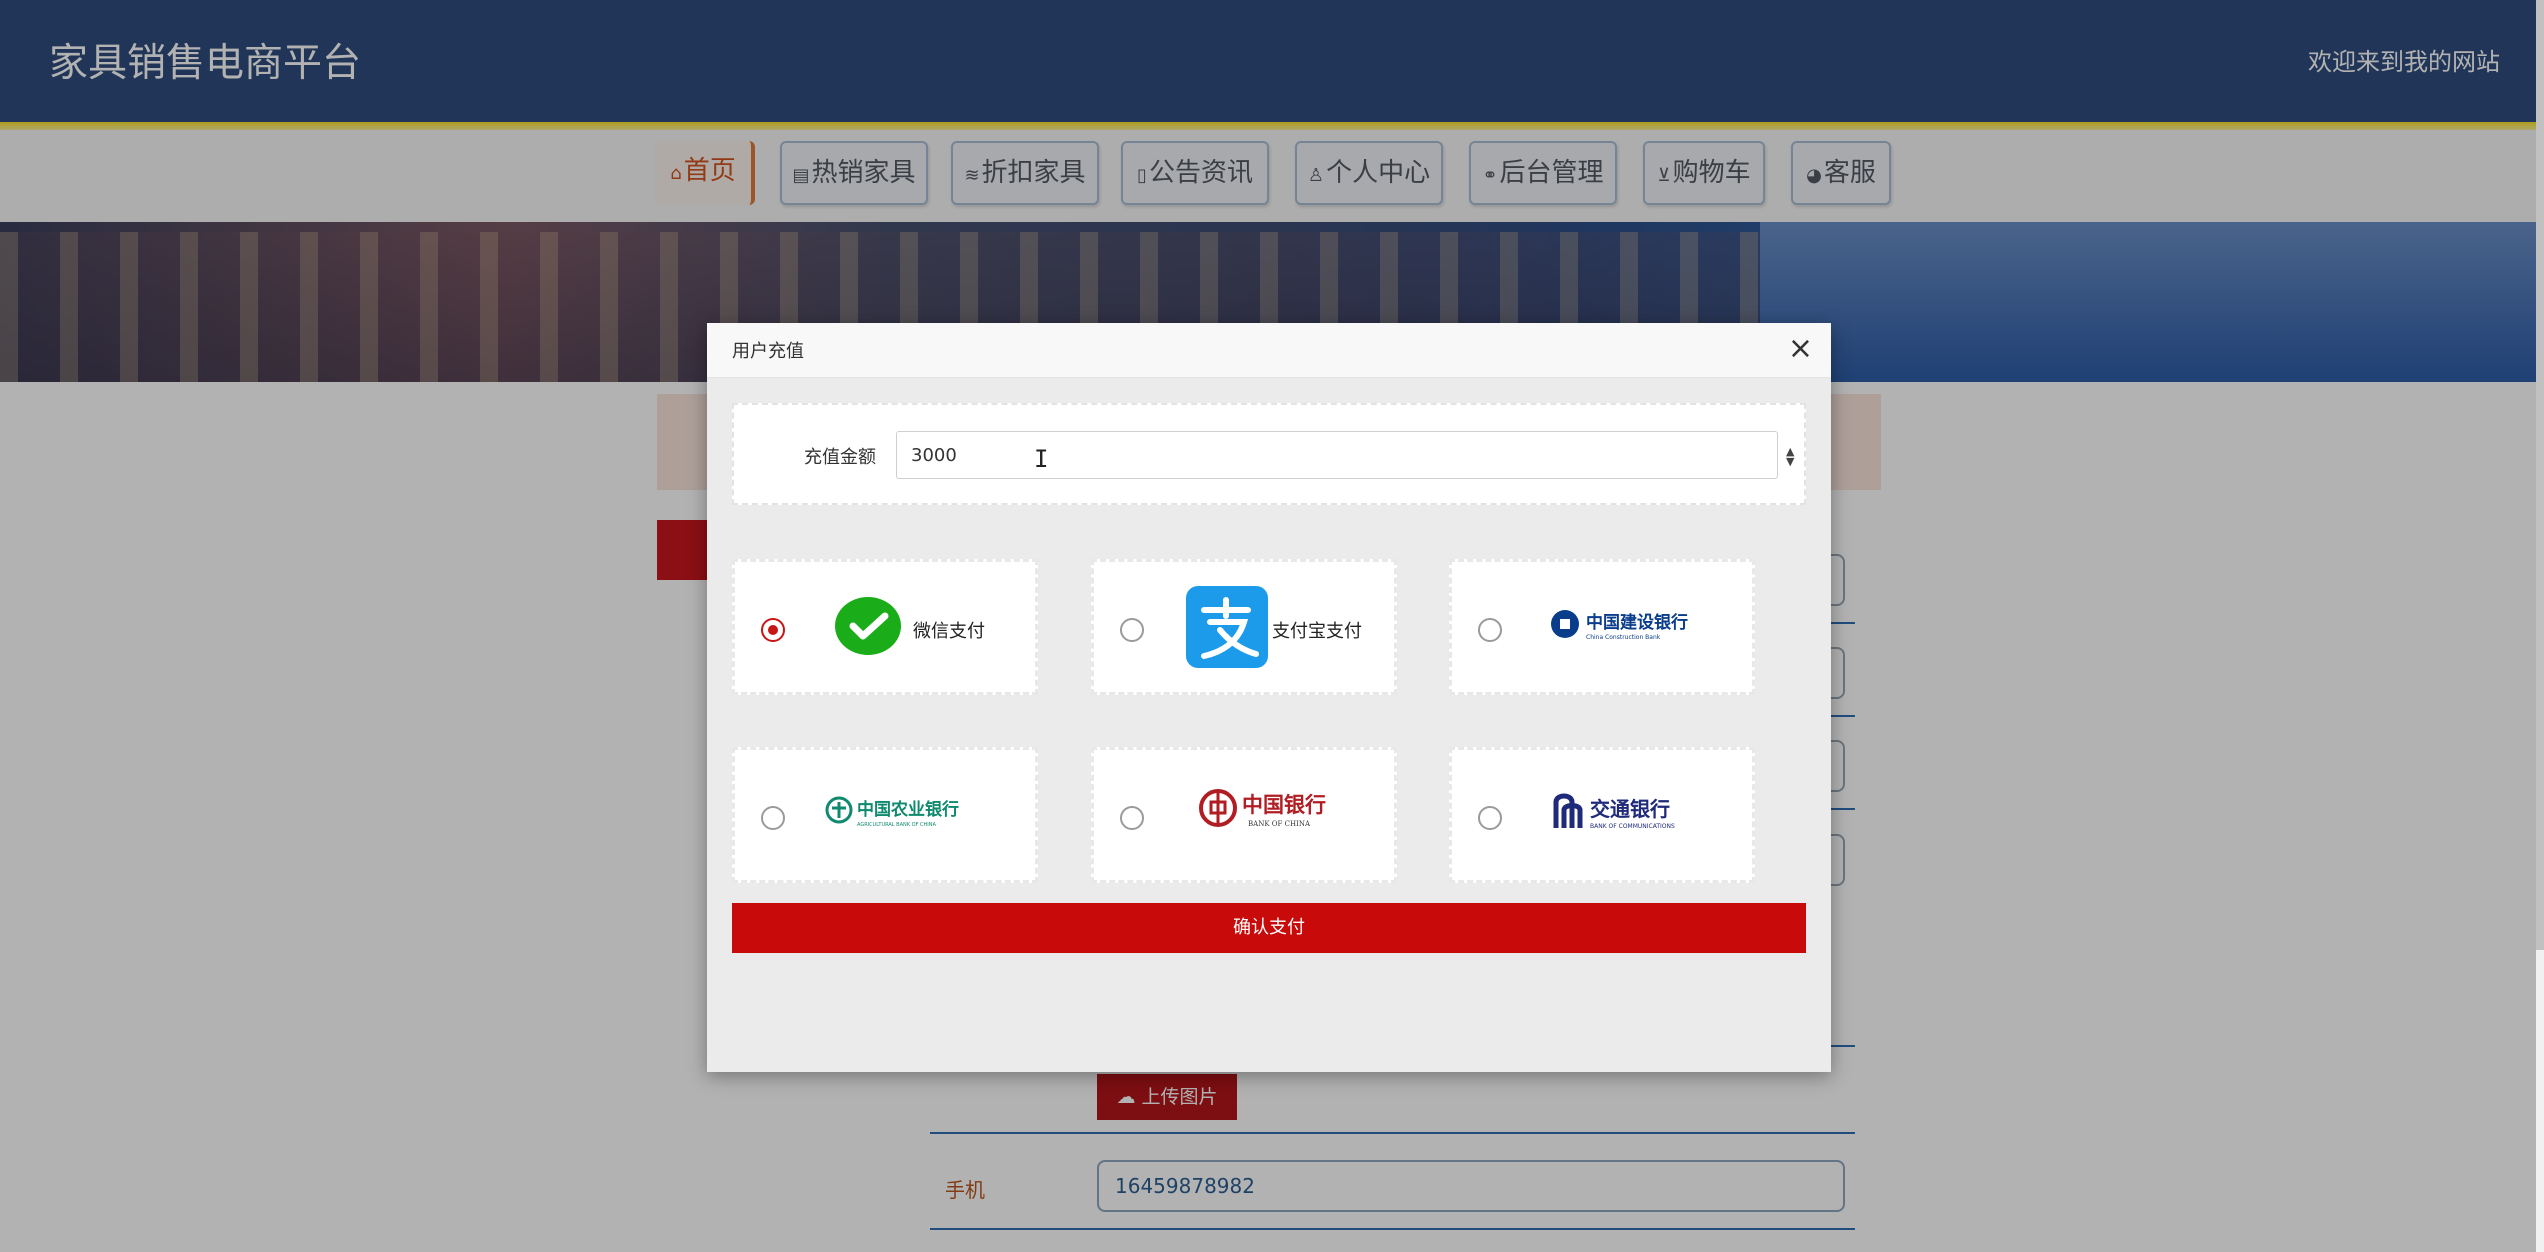 Image resolution: width=2544 pixels, height=1252 pixels. What do you see at coordinates (1490, 818) in the screenshot?
I see `bocom-radio` at bounding box center [1490, 818].